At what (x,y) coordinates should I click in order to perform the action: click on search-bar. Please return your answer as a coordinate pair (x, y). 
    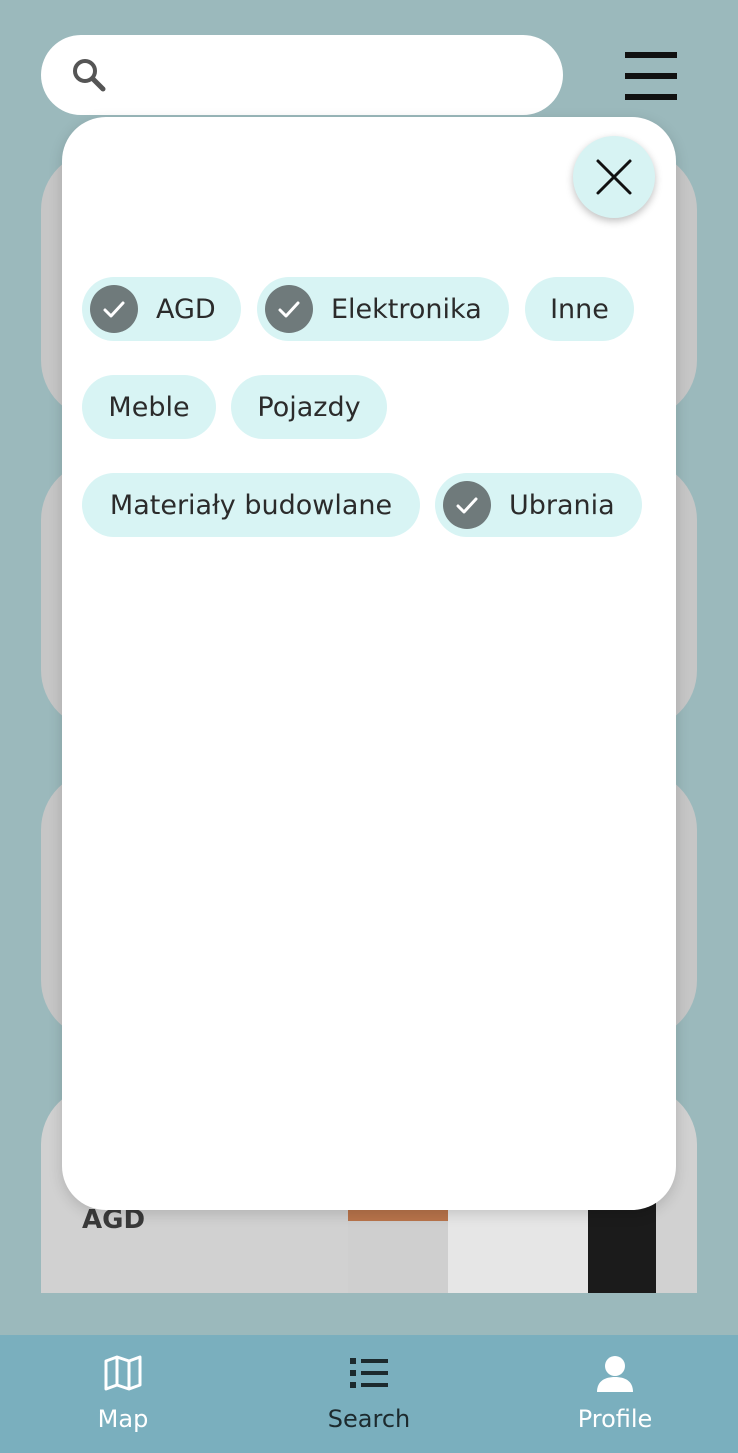
    Looking at the image, I should click on (302, 75).